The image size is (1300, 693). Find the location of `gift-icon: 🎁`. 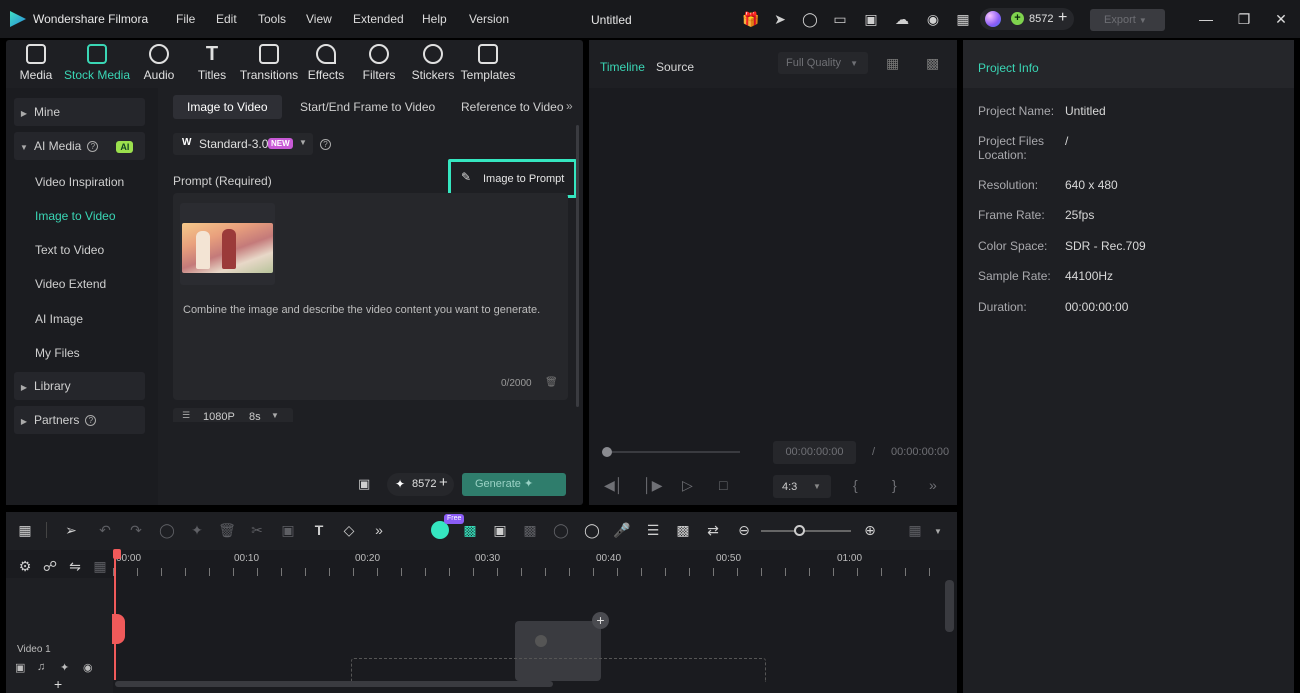

gift-icon: 🎁 is located at coordinates (750, 19).